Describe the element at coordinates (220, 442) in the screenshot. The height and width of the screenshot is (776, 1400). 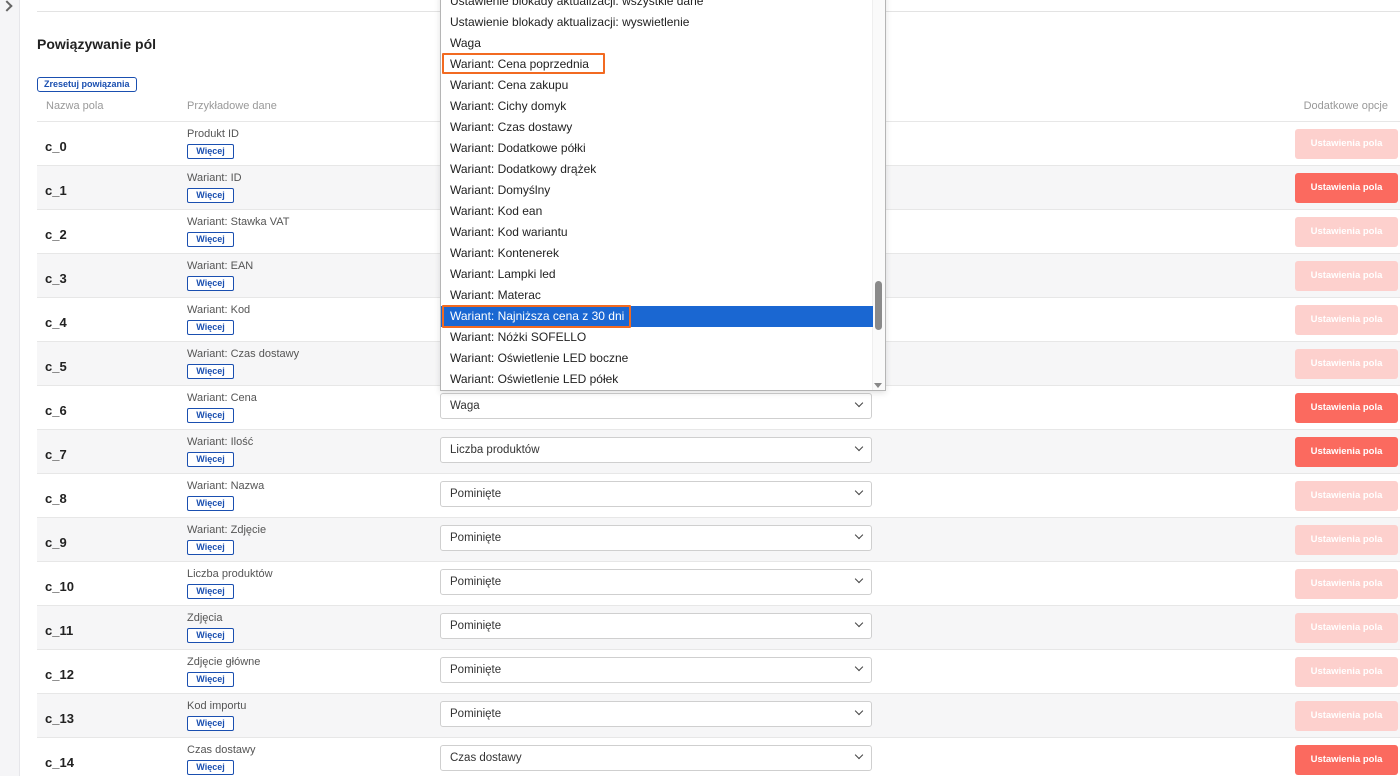
I see `sample-data: Wariant: Ilość` at that location.